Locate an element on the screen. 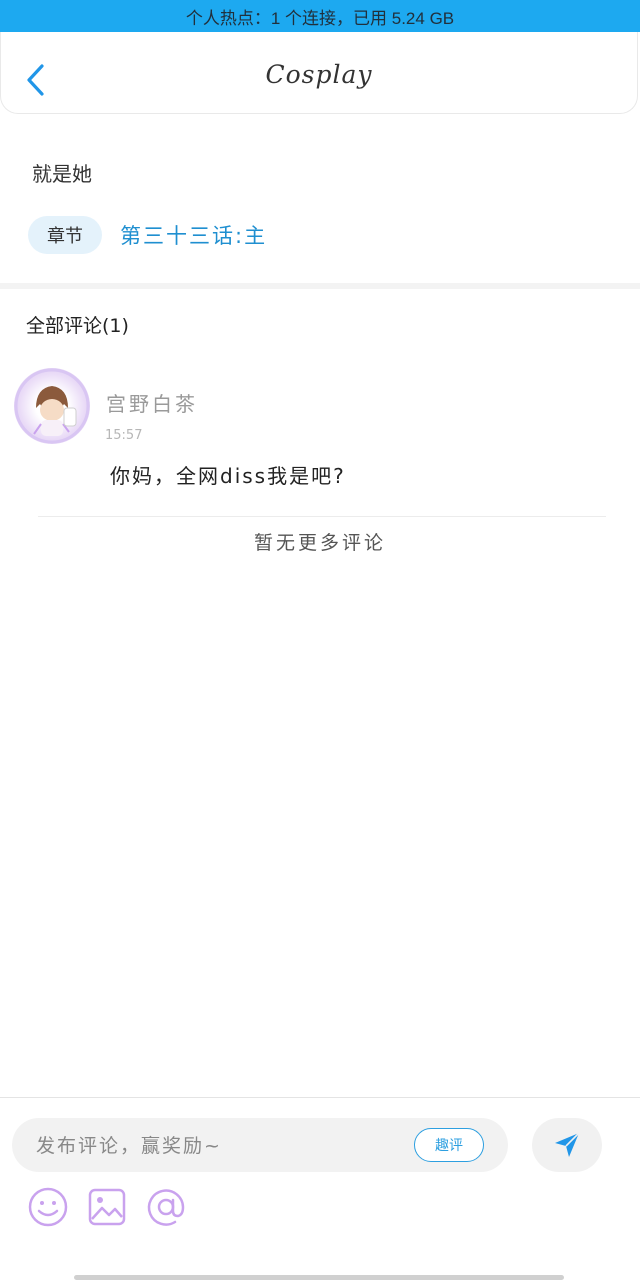  chapter-link: 第三十三话:主 is located at coordinates (193, 235).